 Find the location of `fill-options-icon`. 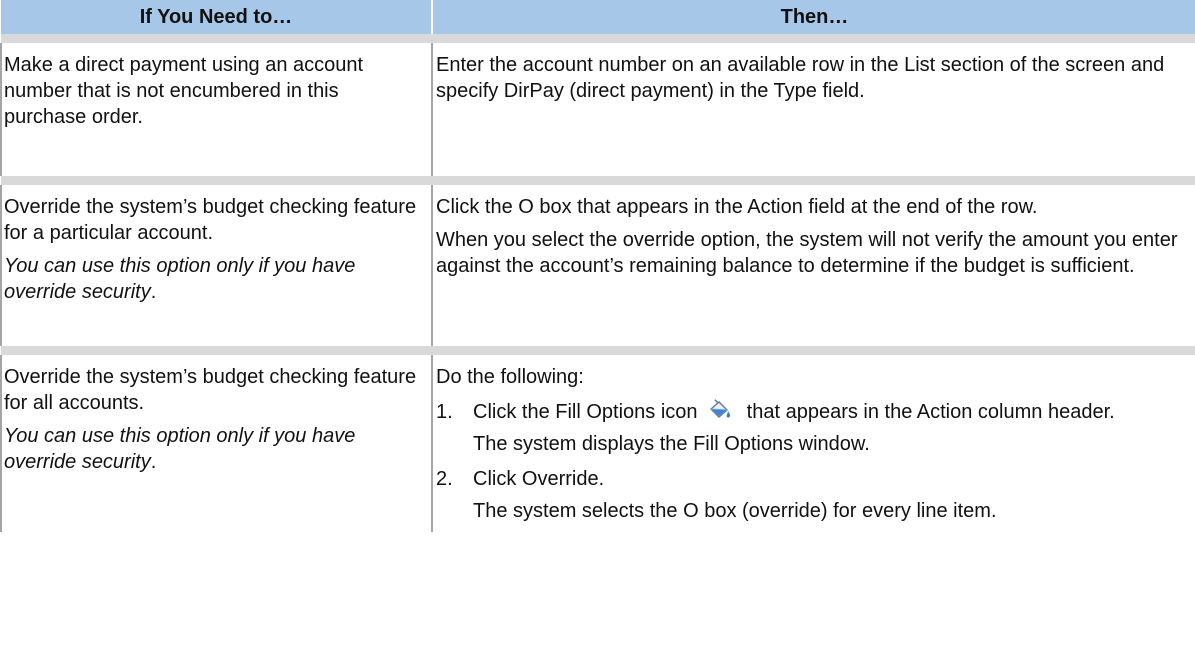

fill-options-icon is located at coordinates (720, 410).